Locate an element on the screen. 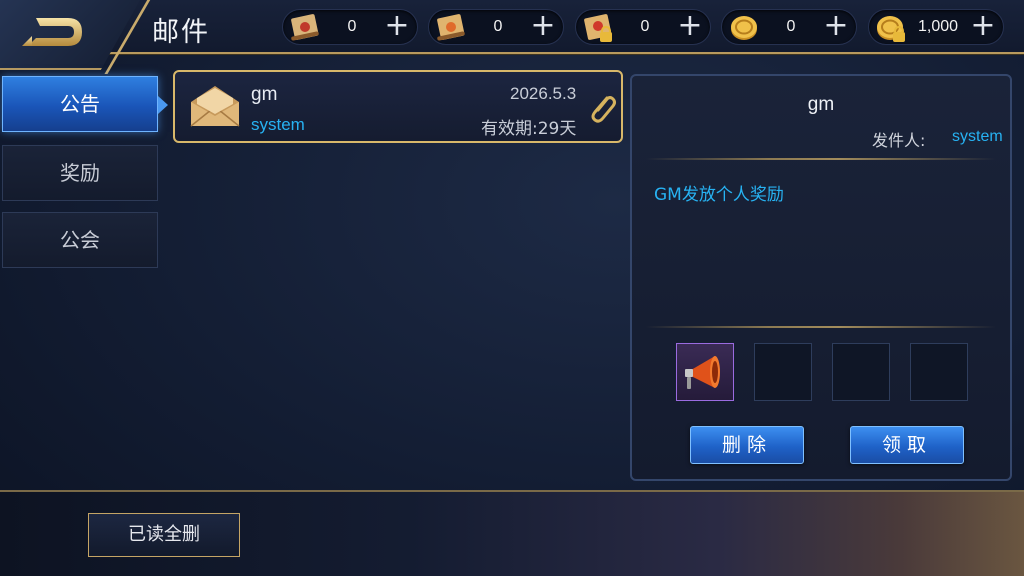 The width and height of the screenshot is (1024, 576). resource-gold-scroll: 0 + is located at coordinates (496, 27).